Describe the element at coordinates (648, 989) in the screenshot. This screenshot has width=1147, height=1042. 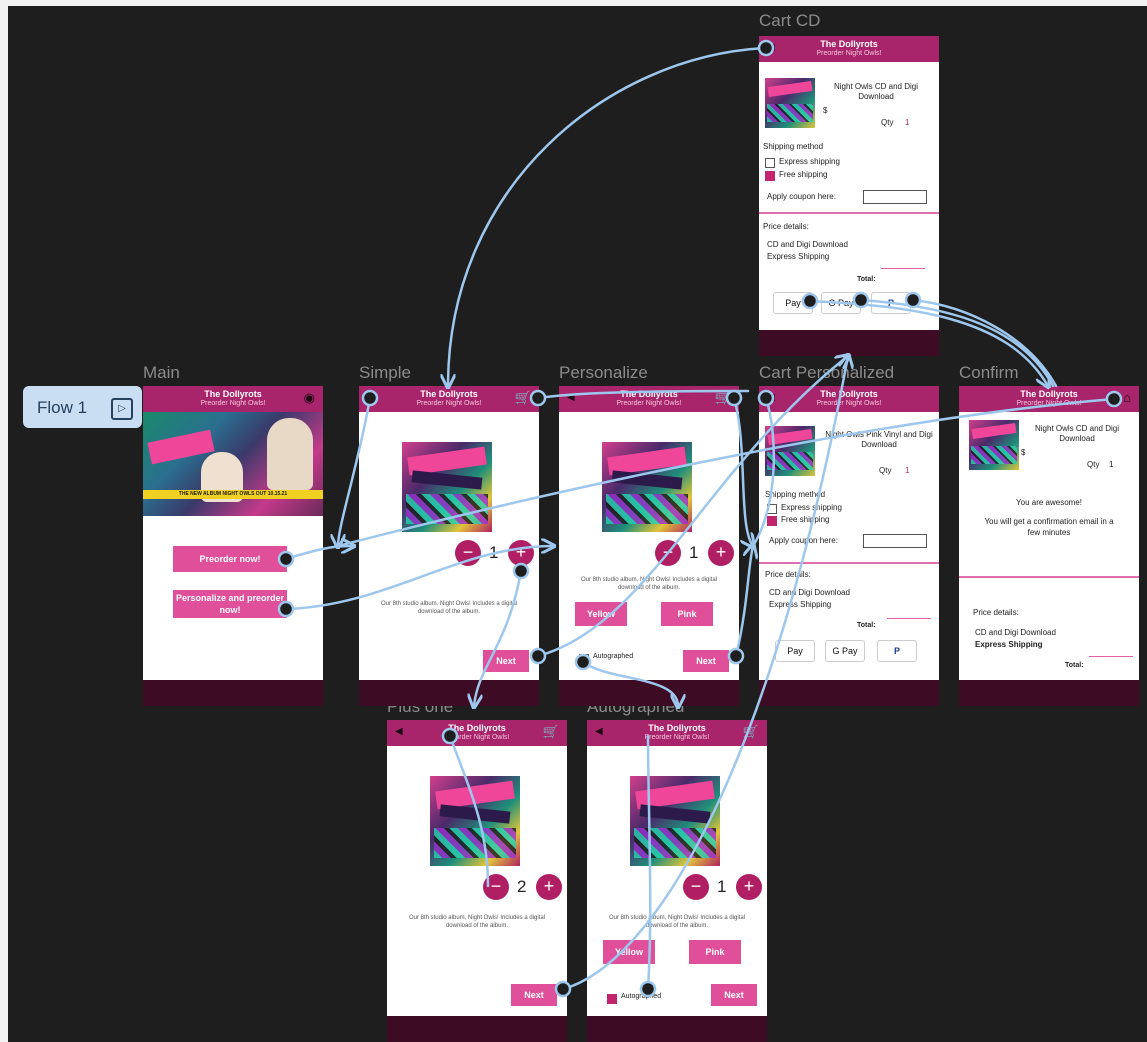
I see `hotspot-autographed-next` at that location.